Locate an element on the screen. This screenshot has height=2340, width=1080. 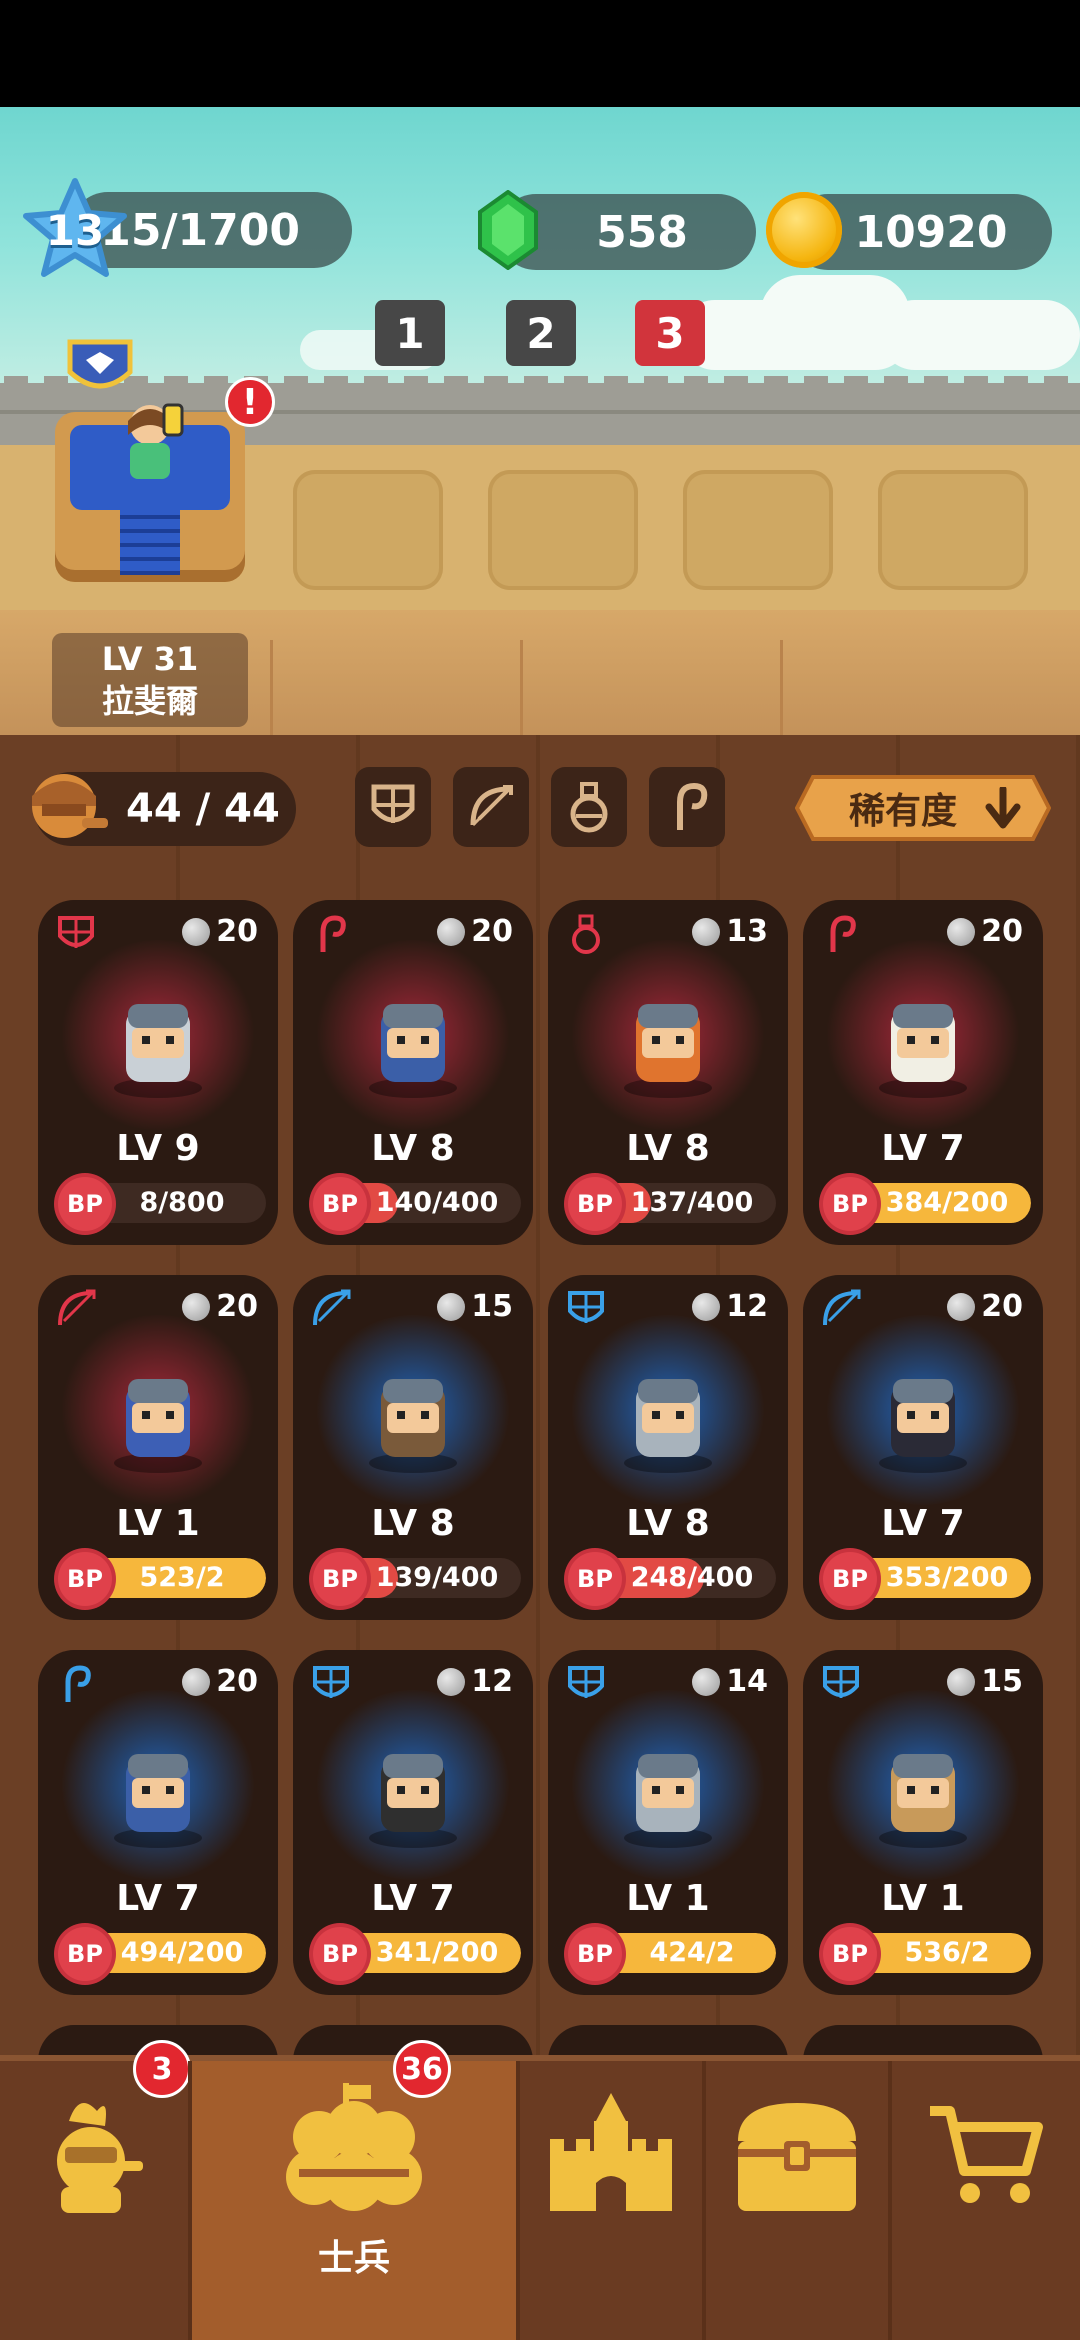
gem-icon is located at coordinates (508, 230).